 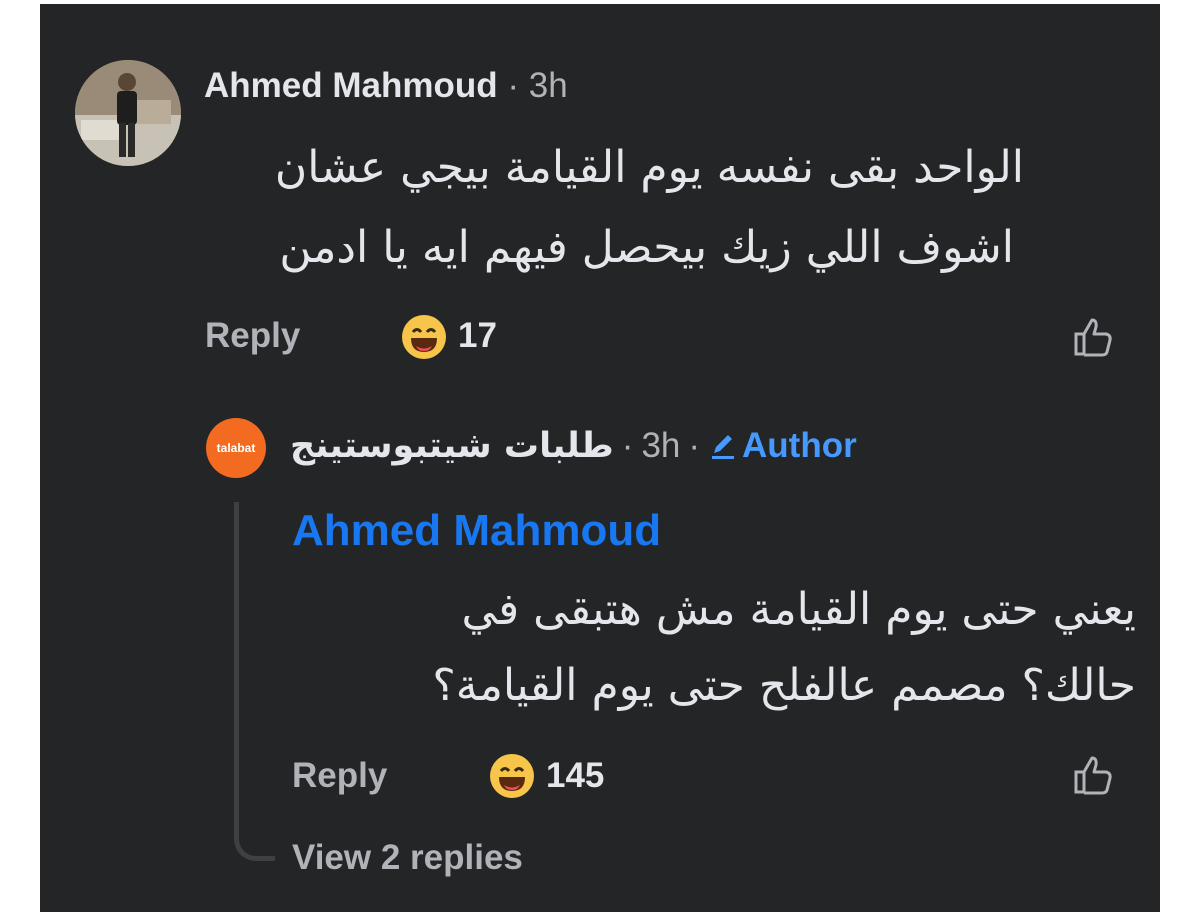 What do you see at coordinates (548, 85) in the screenshot?
I see `comment-time: 3h` at bounding box center [548, 85].